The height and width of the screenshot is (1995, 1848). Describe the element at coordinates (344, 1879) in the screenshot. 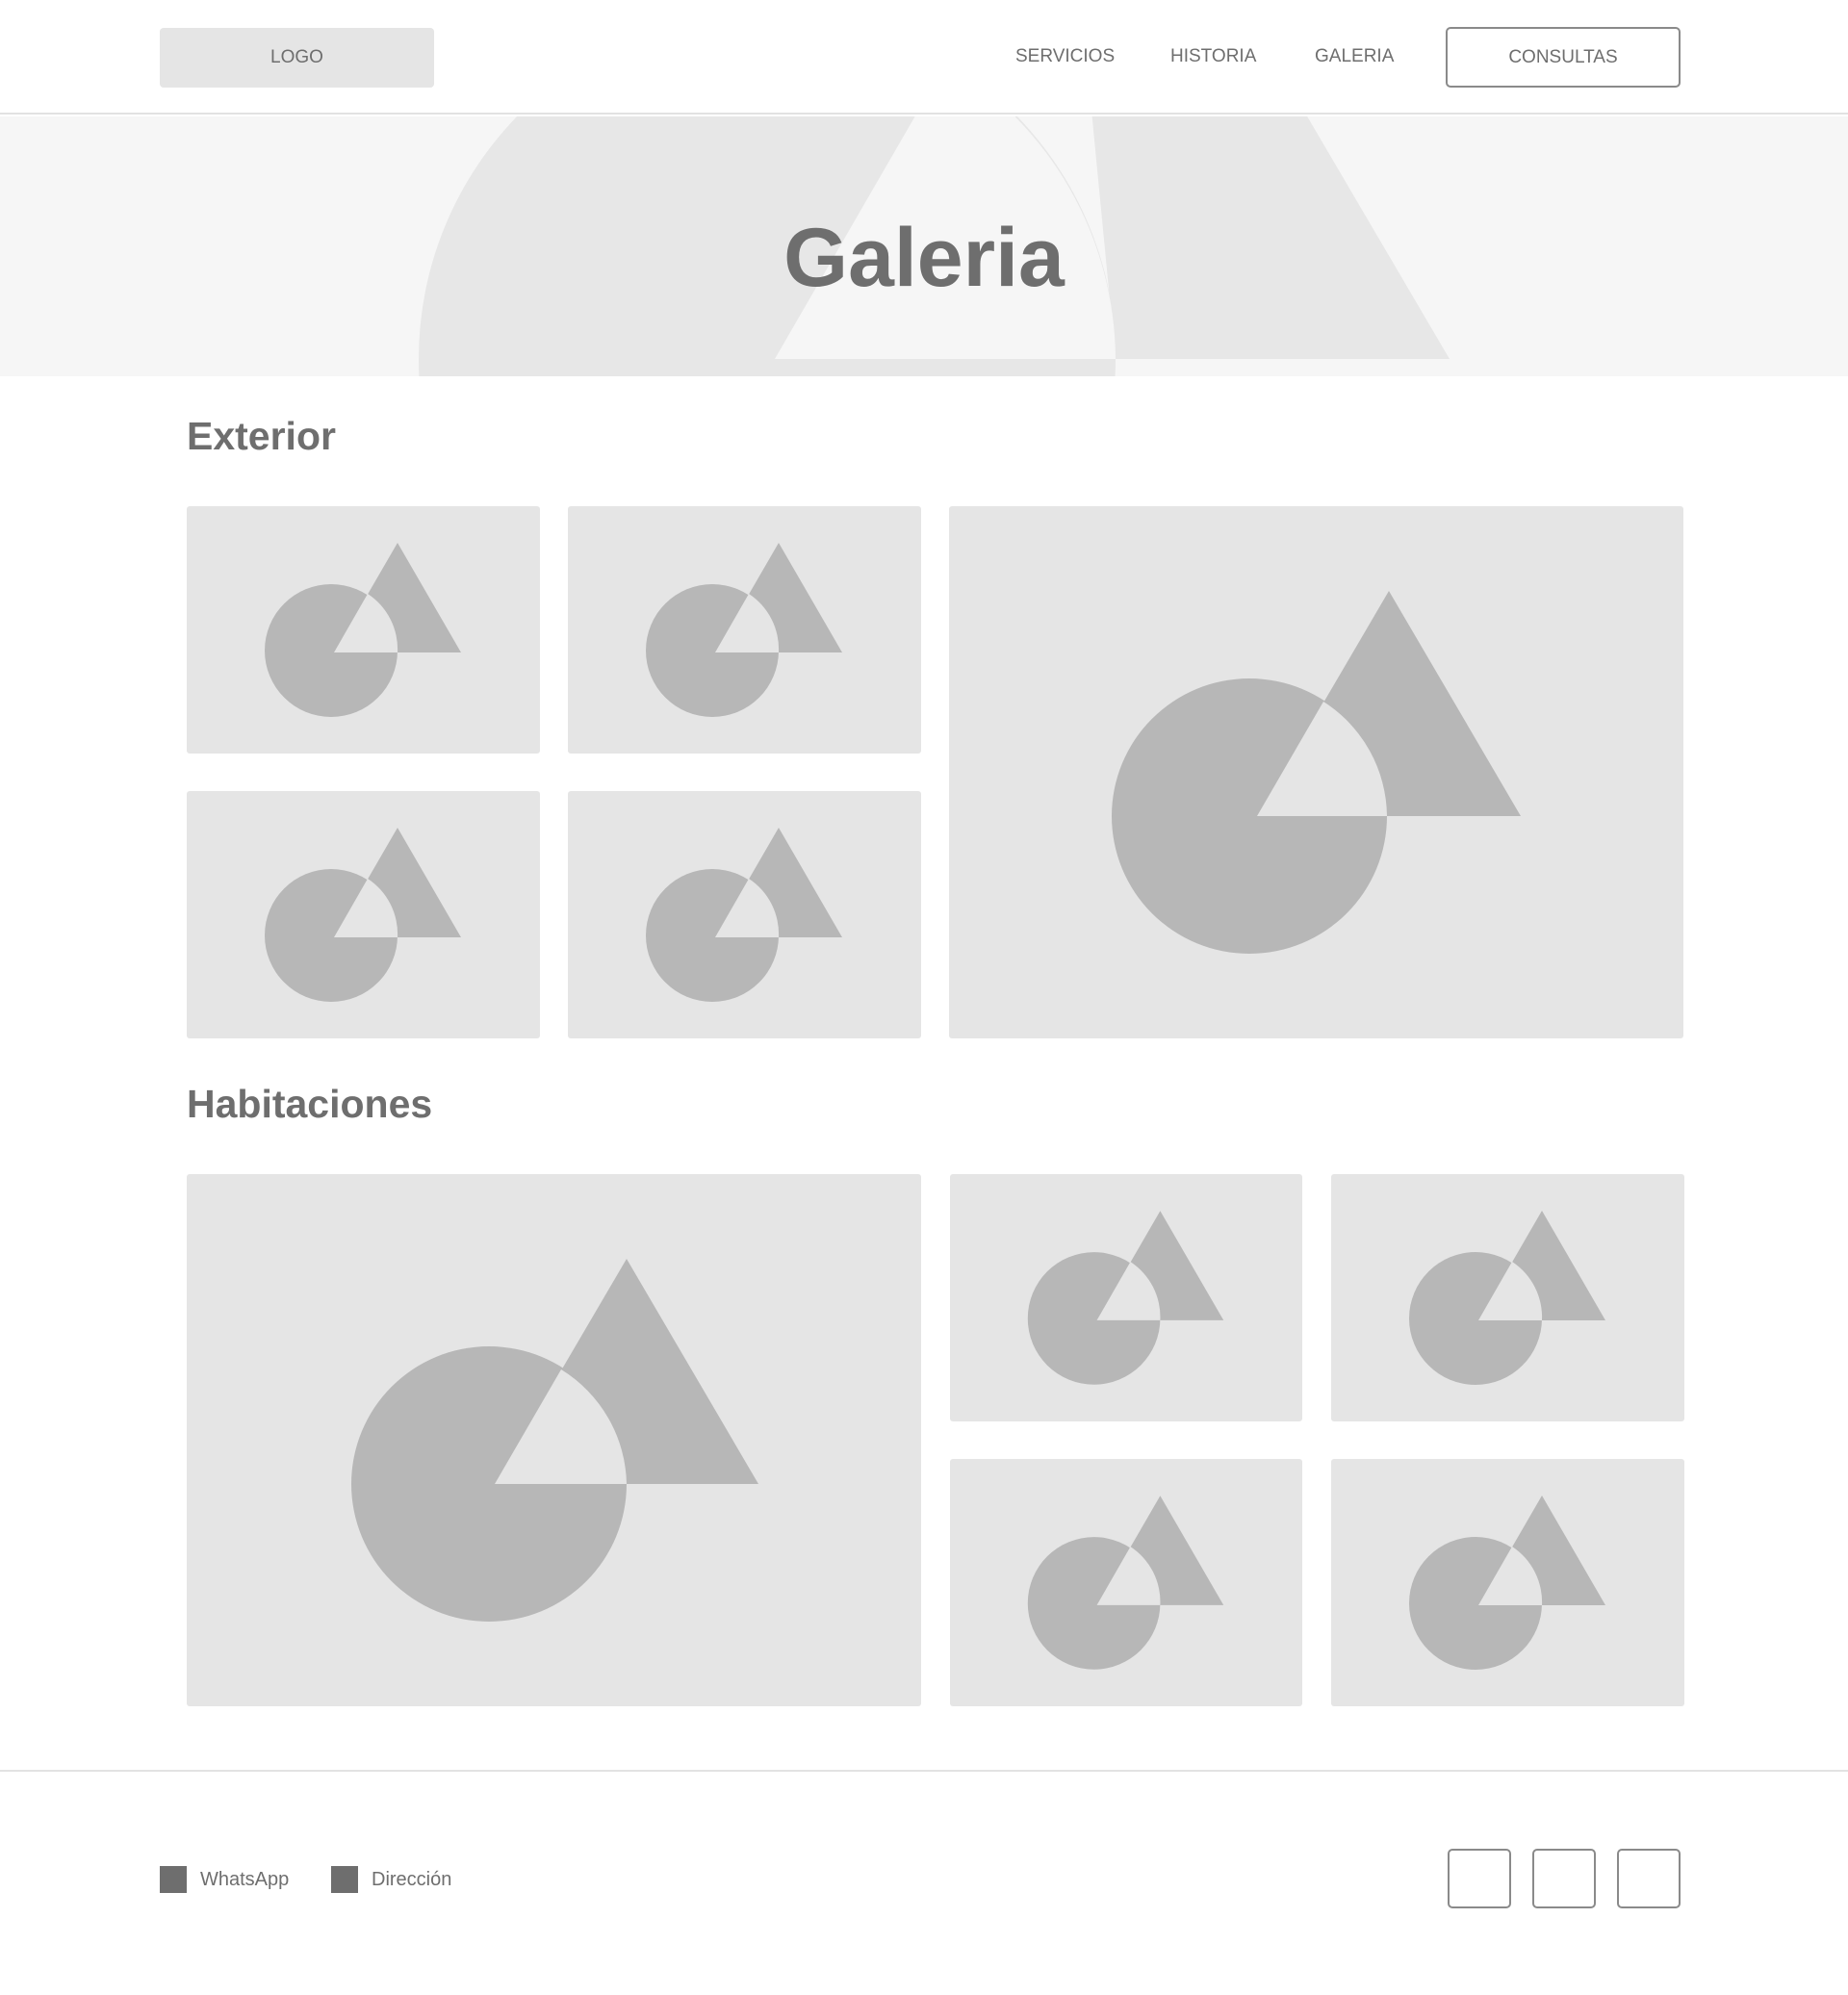

I see `location-icon` at that location.